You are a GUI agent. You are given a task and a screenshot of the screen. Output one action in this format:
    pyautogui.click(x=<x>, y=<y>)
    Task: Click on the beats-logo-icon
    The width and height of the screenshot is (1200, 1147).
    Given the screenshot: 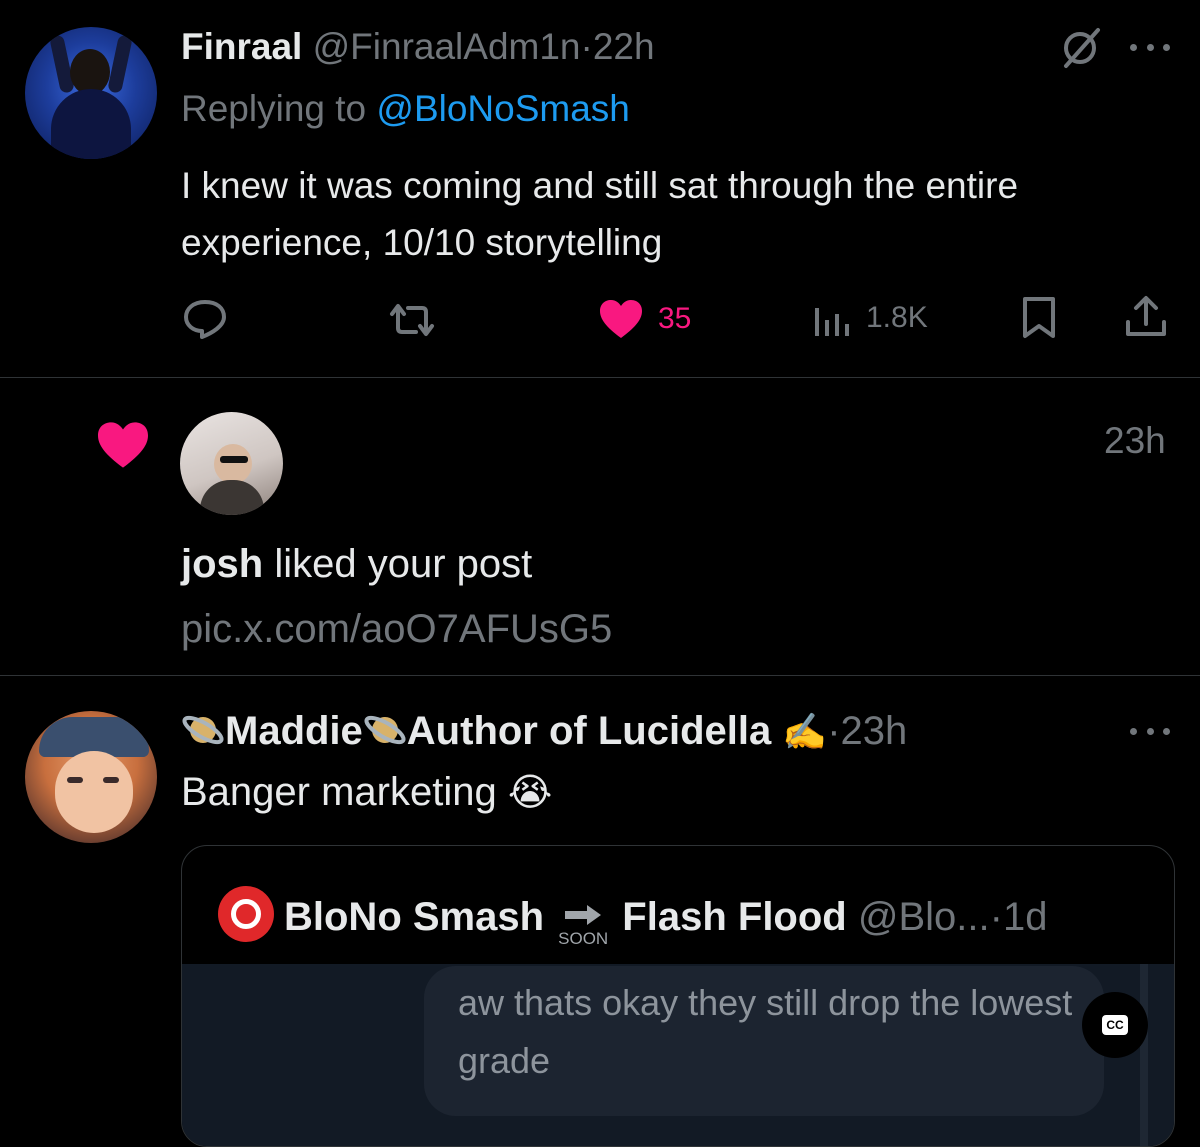 What is the action you would take?
    pyautogui.click(x=246, y=914)
    